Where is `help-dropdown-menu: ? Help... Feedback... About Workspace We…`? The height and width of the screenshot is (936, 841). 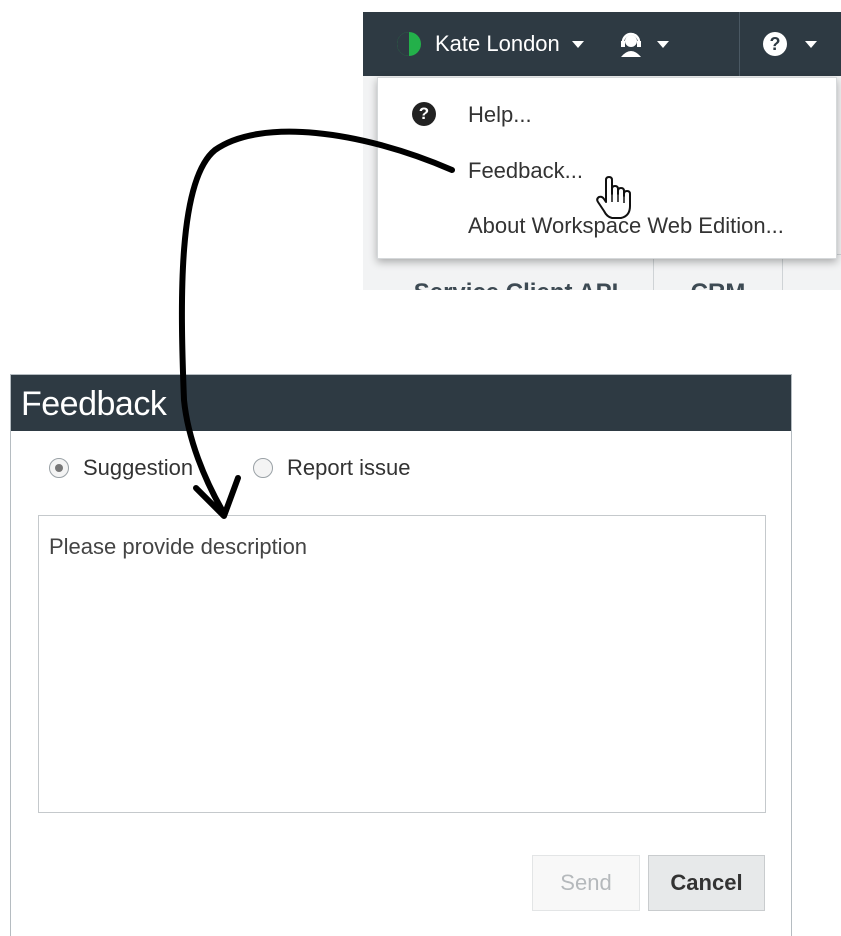
help-dropdown-menu: ? Help... Feedback... About Workspace We… is located at coordinates (607, 168).